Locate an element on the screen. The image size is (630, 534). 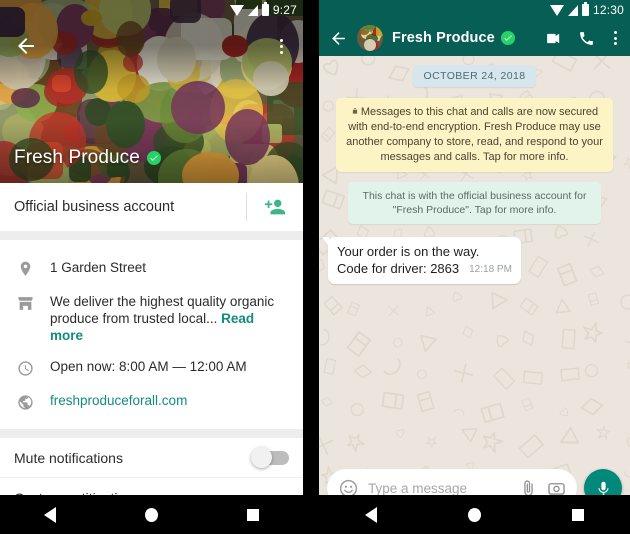
right-status-bar: 12:30 is located at coordinates (474, 10).